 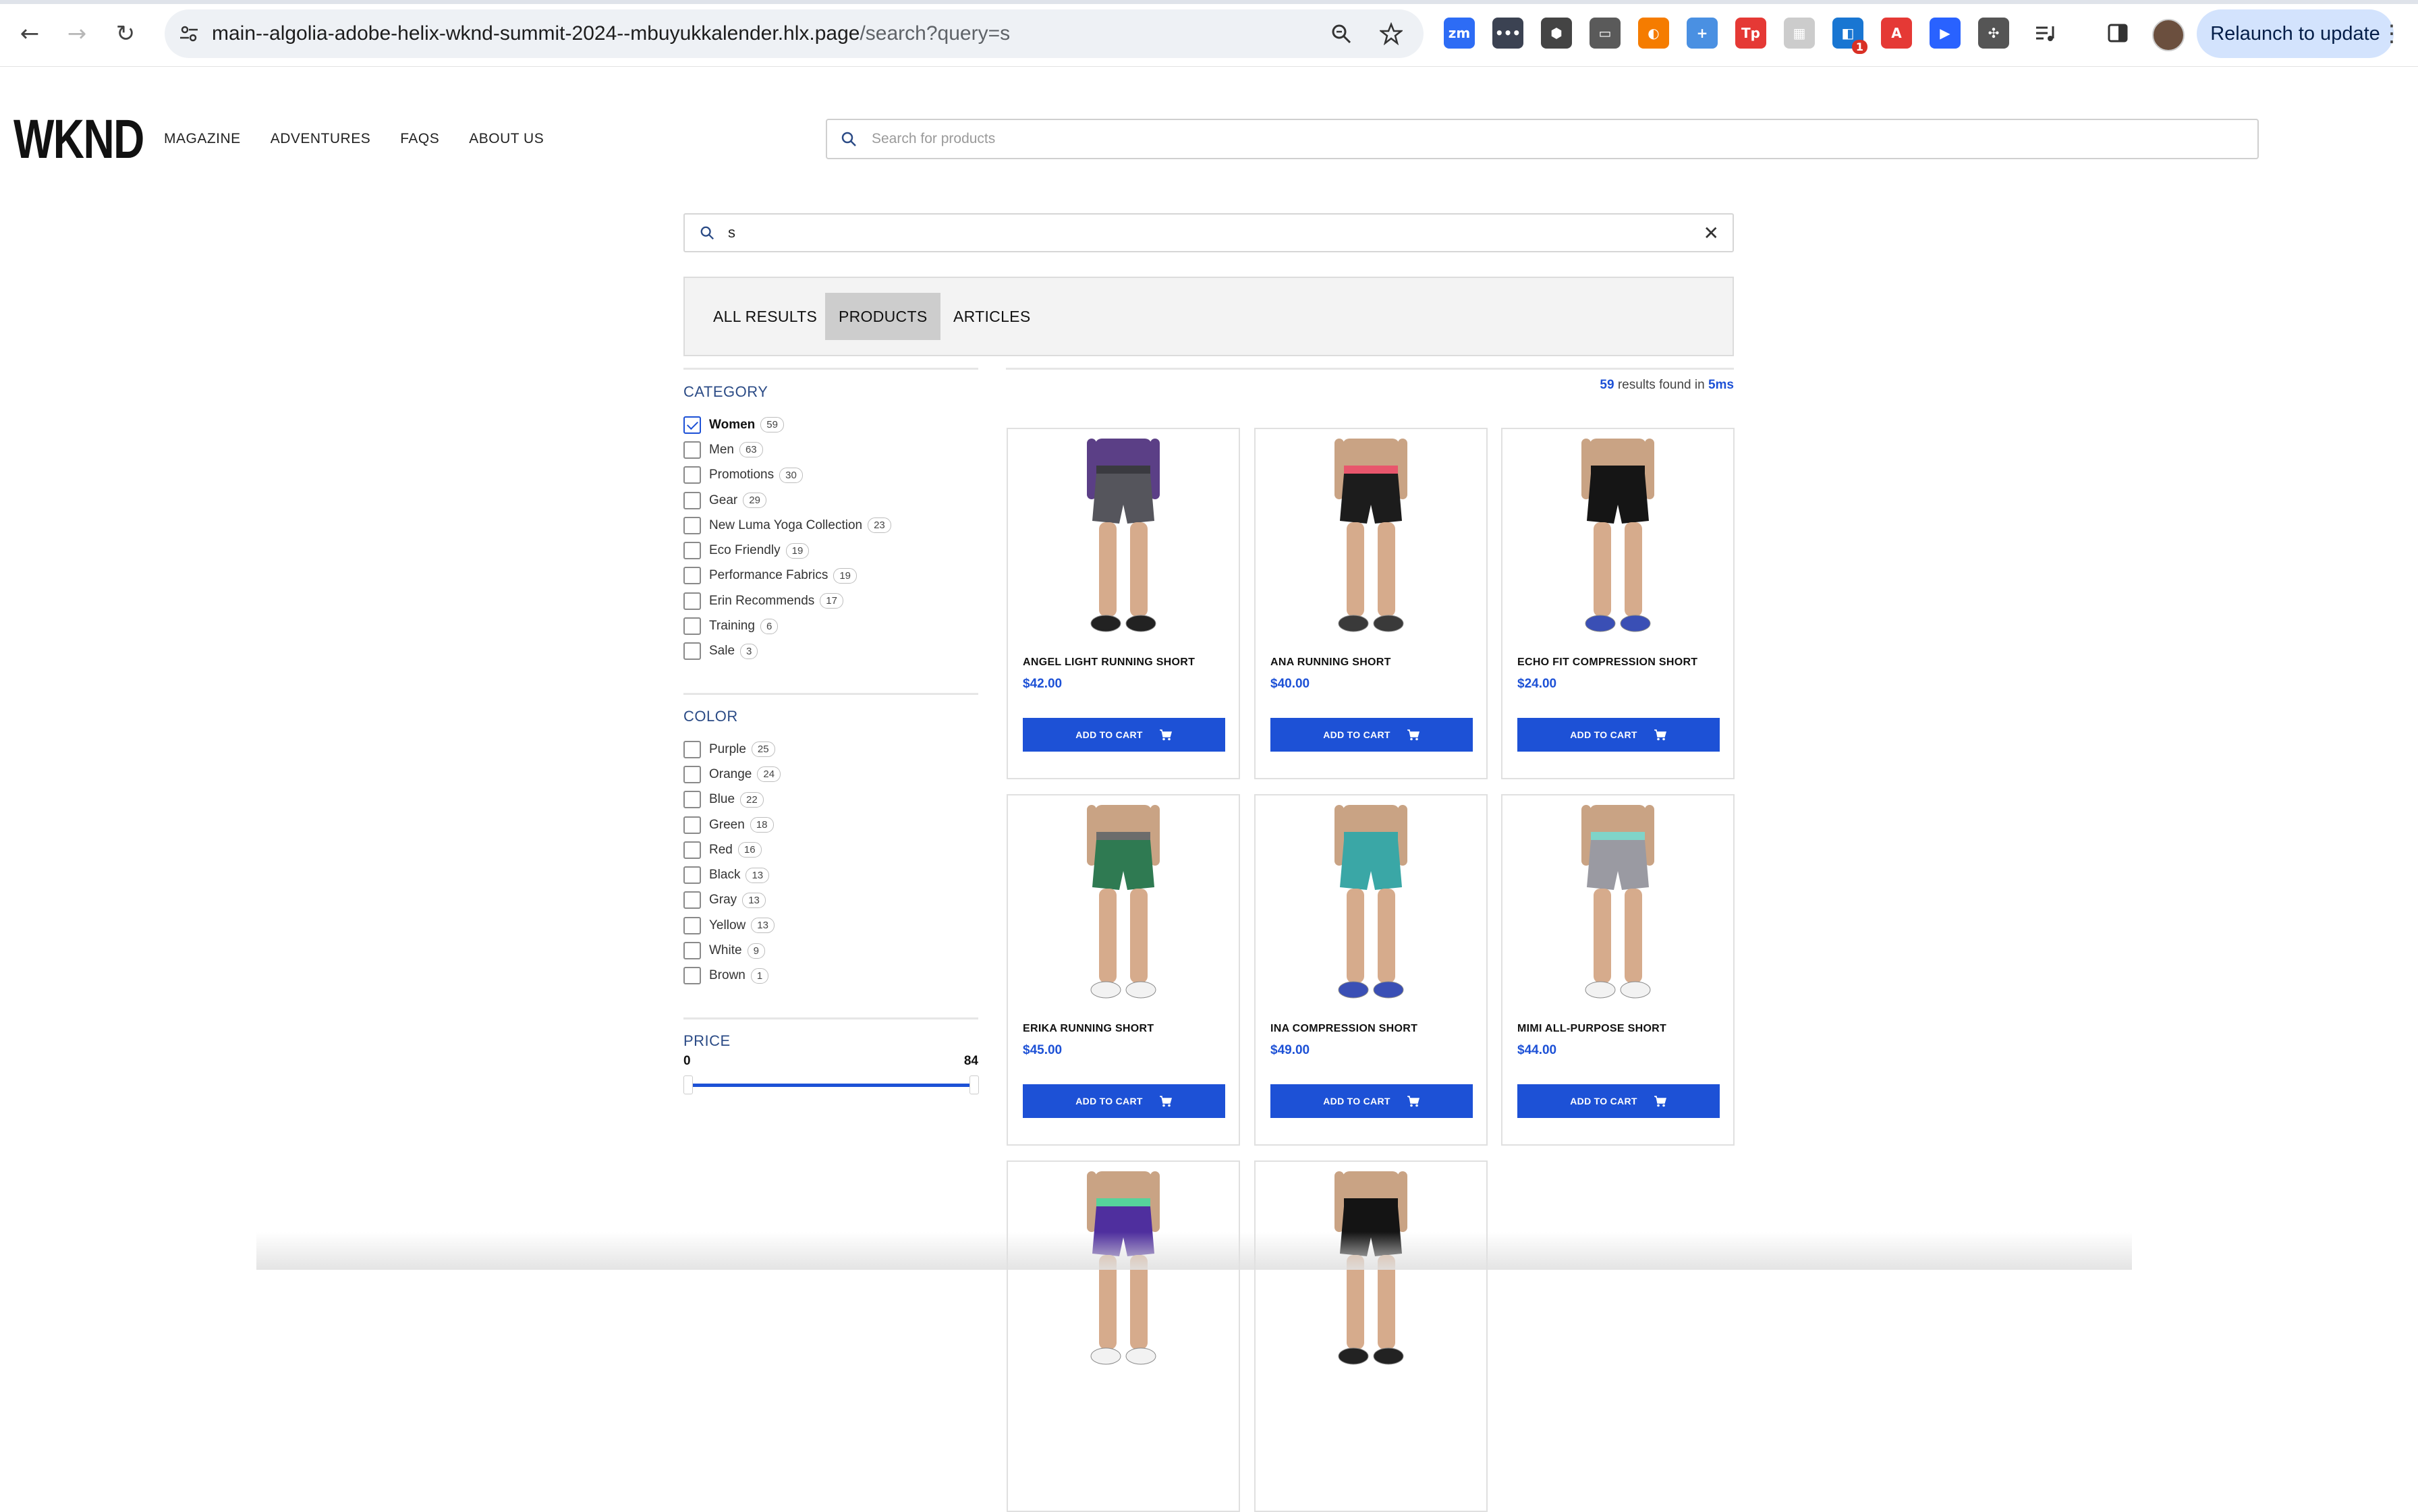 I want to click on product-name: INA COMPRESSION SHORT, so click(x=1344, y=1029).